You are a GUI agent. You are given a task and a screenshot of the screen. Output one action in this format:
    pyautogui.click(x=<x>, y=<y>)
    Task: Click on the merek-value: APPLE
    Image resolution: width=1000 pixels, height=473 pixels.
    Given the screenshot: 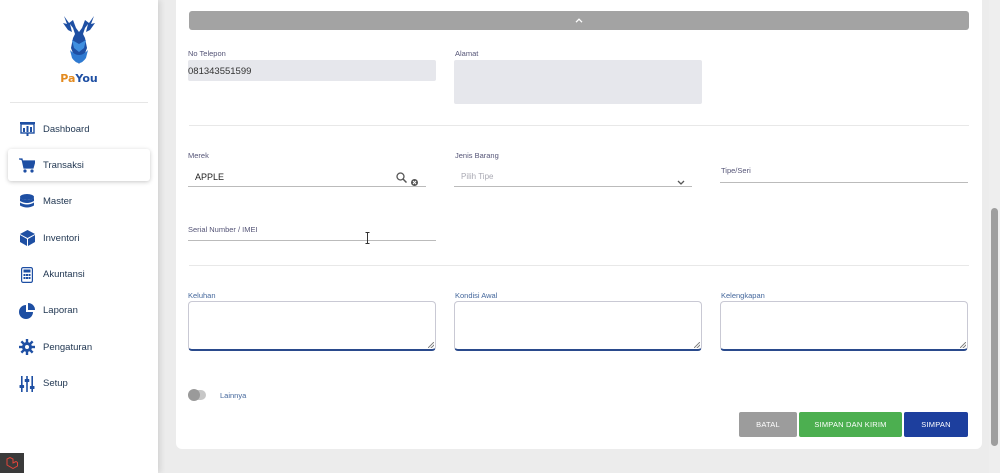 What is the action you would take?
    pyautogui.click(x=210, y=177)
    